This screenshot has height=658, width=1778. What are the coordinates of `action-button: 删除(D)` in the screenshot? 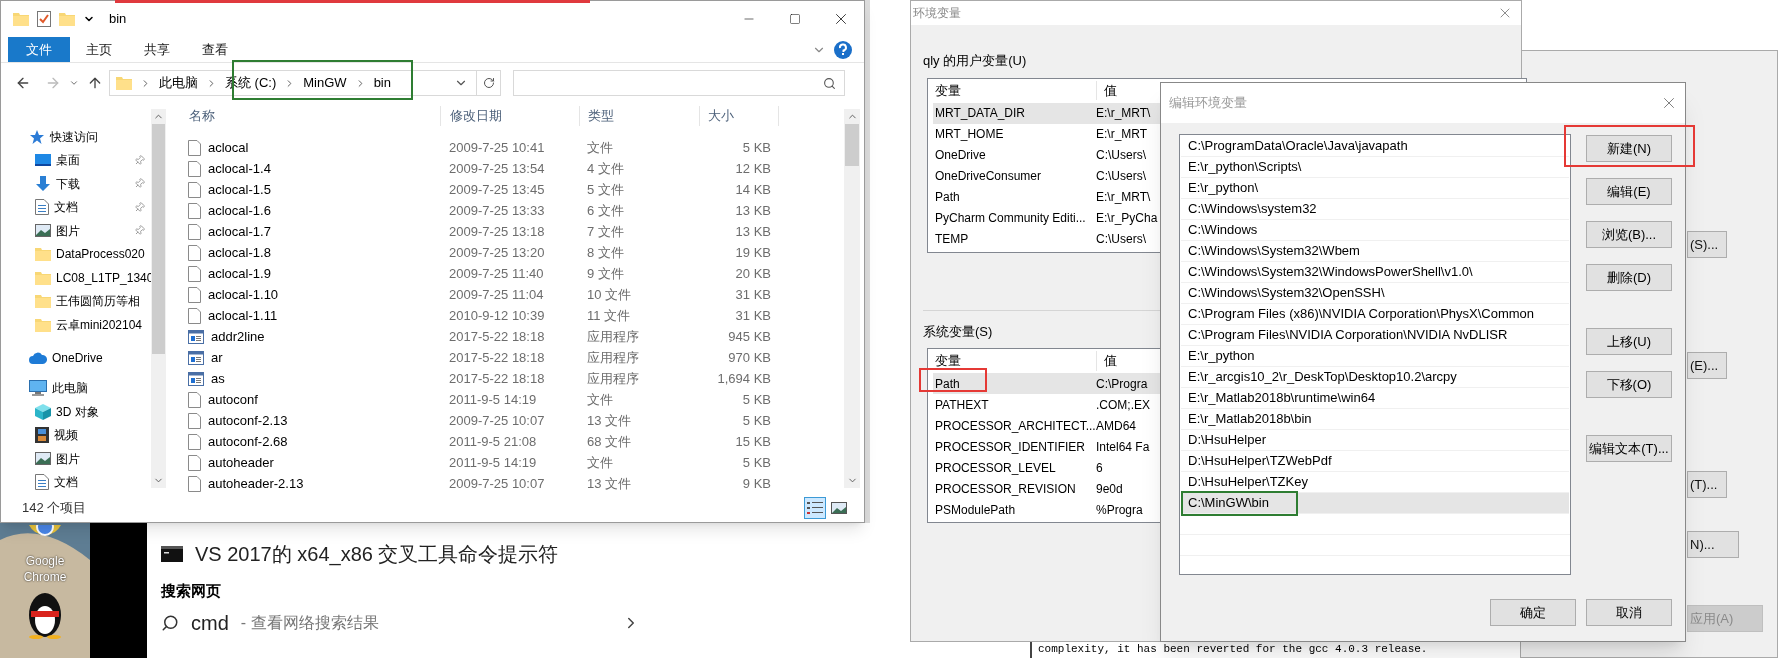 It's located at (1629, 277).